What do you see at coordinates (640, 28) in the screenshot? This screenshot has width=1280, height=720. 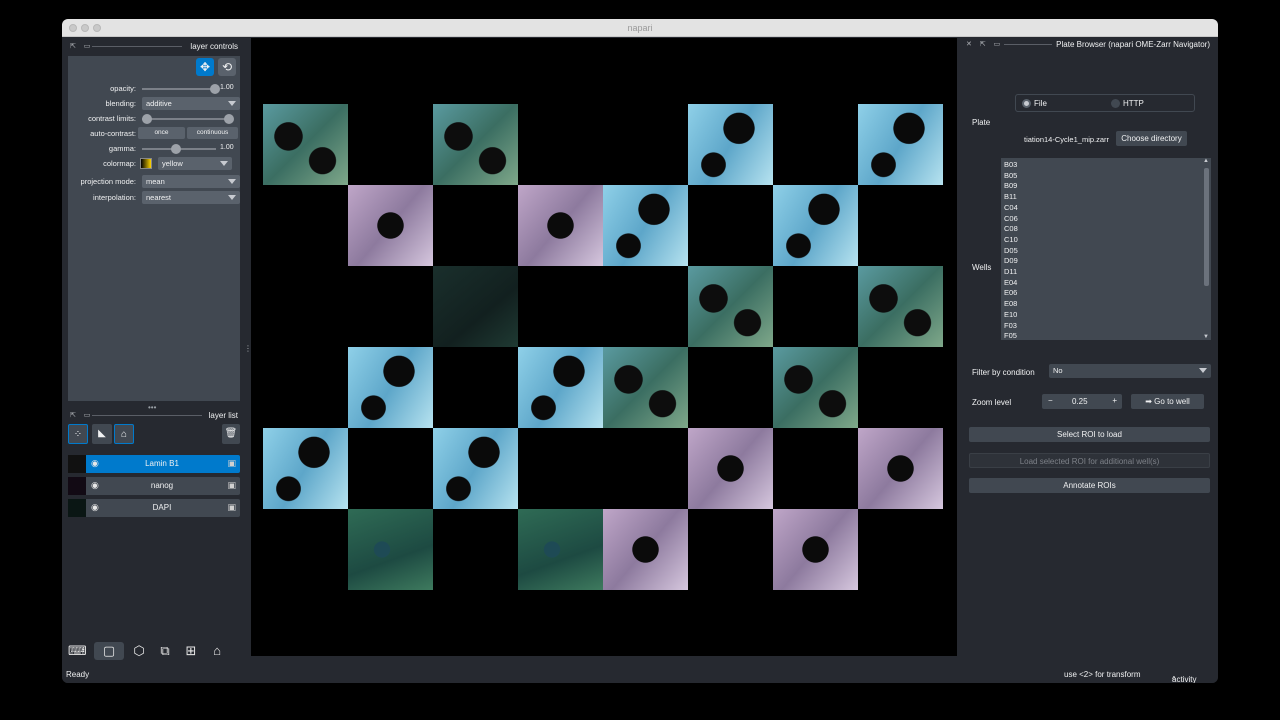 I see `window-title: napari` at bounding box center [640, 28].